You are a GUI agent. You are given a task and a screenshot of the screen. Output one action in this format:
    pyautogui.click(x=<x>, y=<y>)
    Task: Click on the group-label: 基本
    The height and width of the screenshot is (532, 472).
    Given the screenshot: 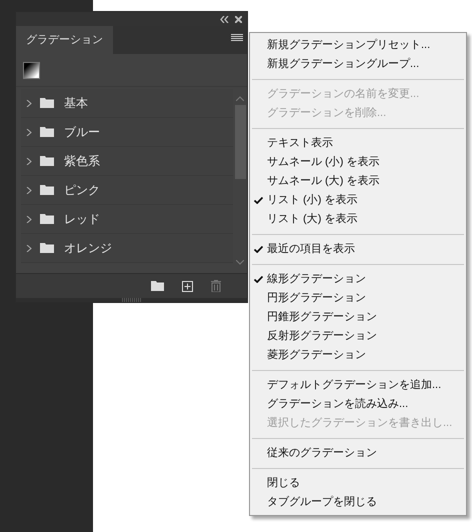 What is the action you would take?
    pyautogui.click(x=76, y=103)
    